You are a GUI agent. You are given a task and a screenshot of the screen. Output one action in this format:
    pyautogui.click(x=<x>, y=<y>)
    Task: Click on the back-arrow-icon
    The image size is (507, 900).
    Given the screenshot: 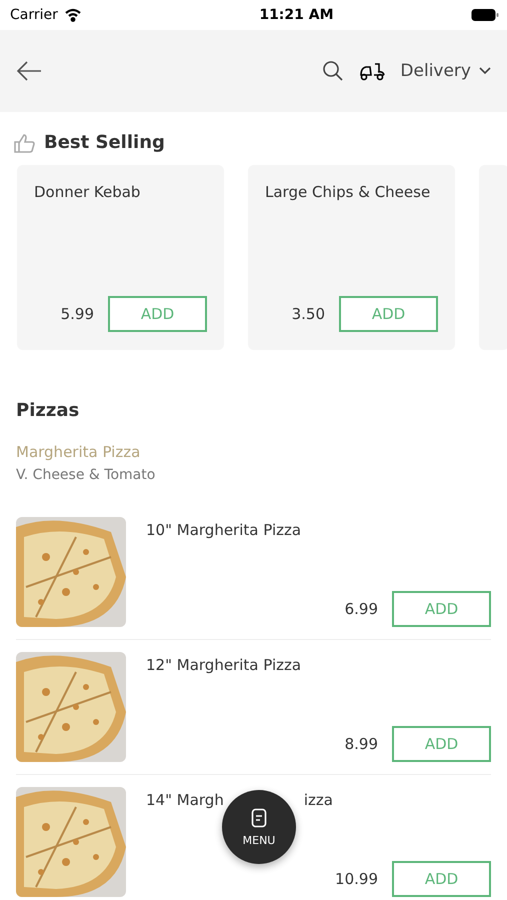 What is the action you would take?
    pyautogui.click(x=29, y=71)
    